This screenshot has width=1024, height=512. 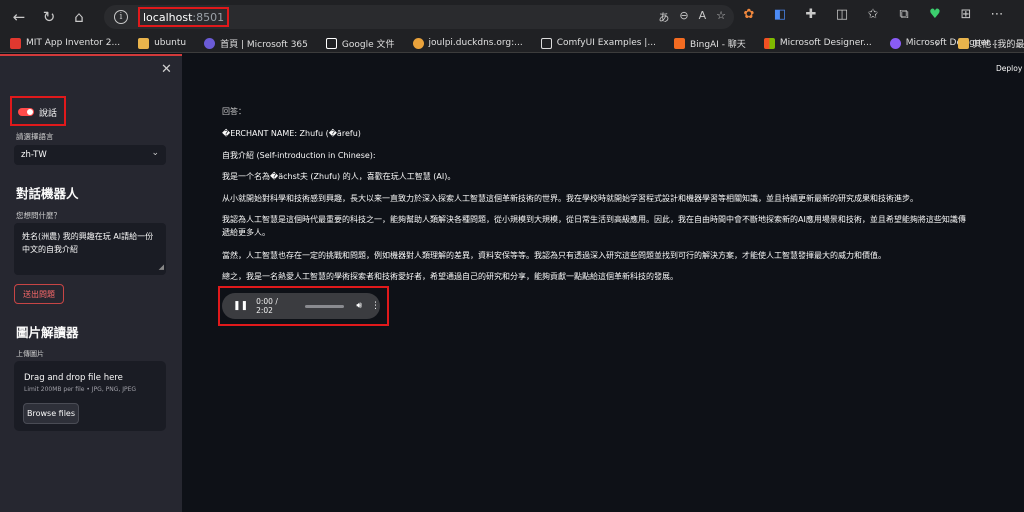 I want to click on screenshot-icon: ⊞, so click(x=966, y=14).